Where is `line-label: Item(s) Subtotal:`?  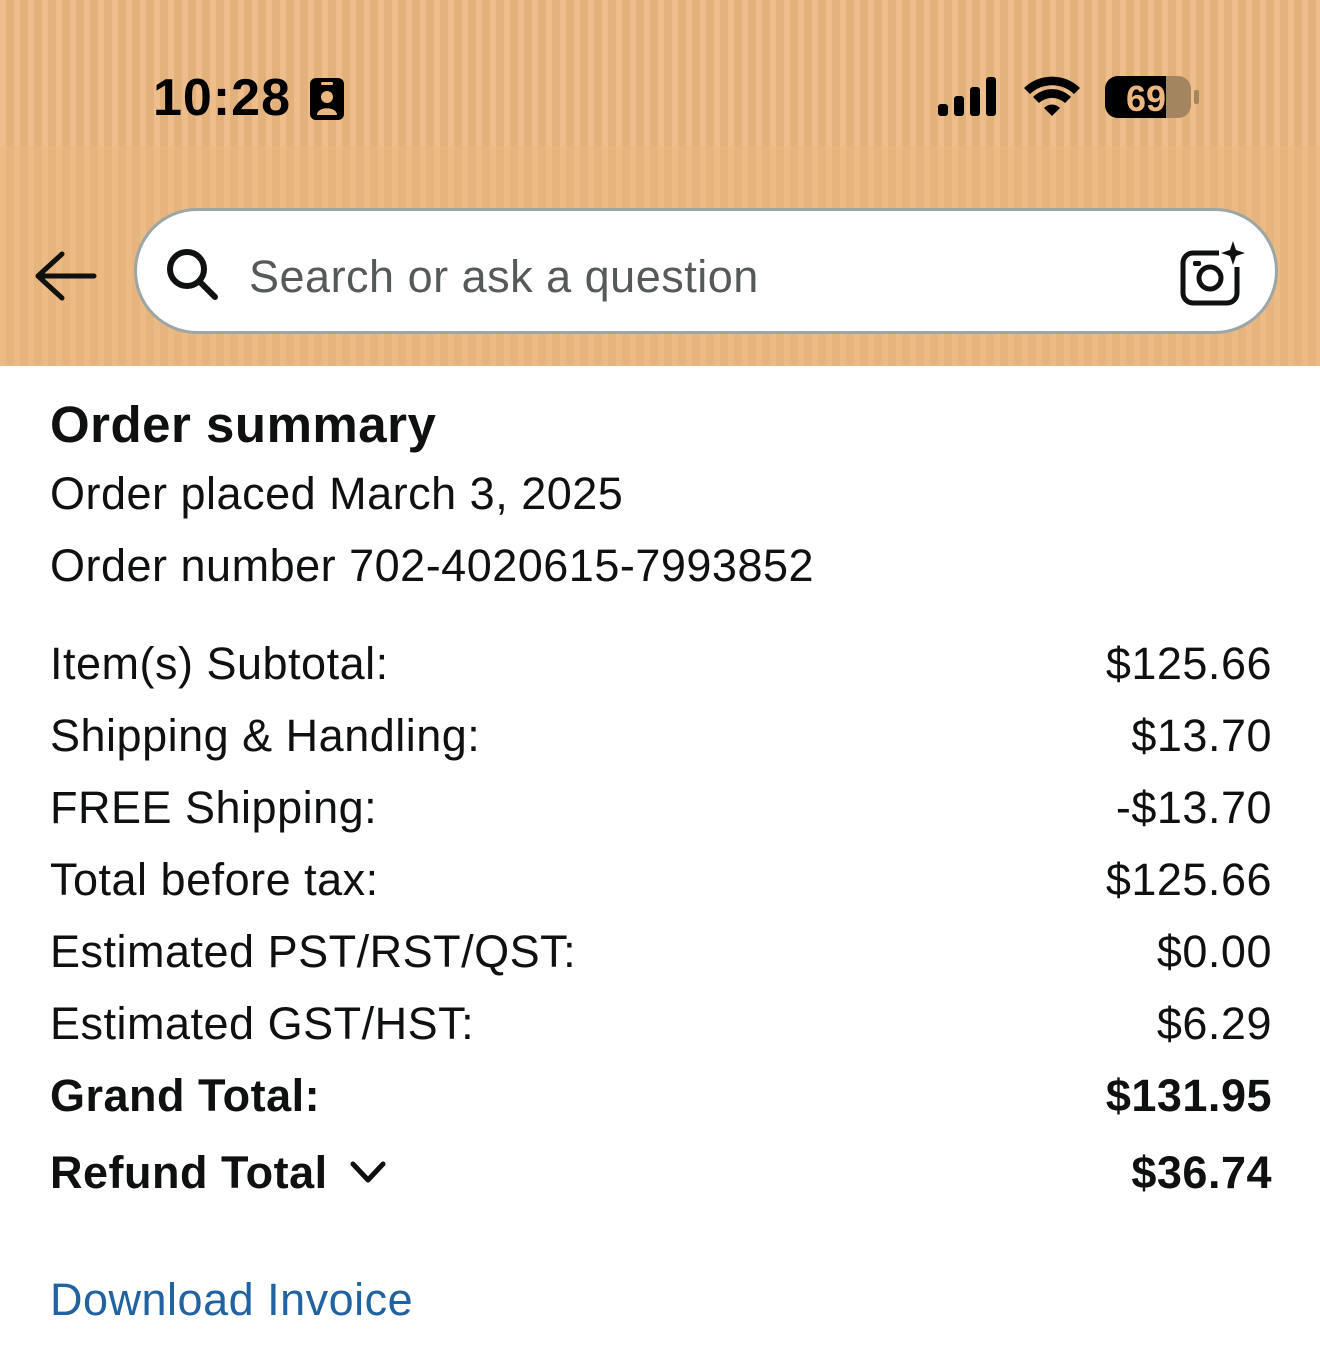
line-label: Item(s) Subtotal: is located at coordinates (219, 663).